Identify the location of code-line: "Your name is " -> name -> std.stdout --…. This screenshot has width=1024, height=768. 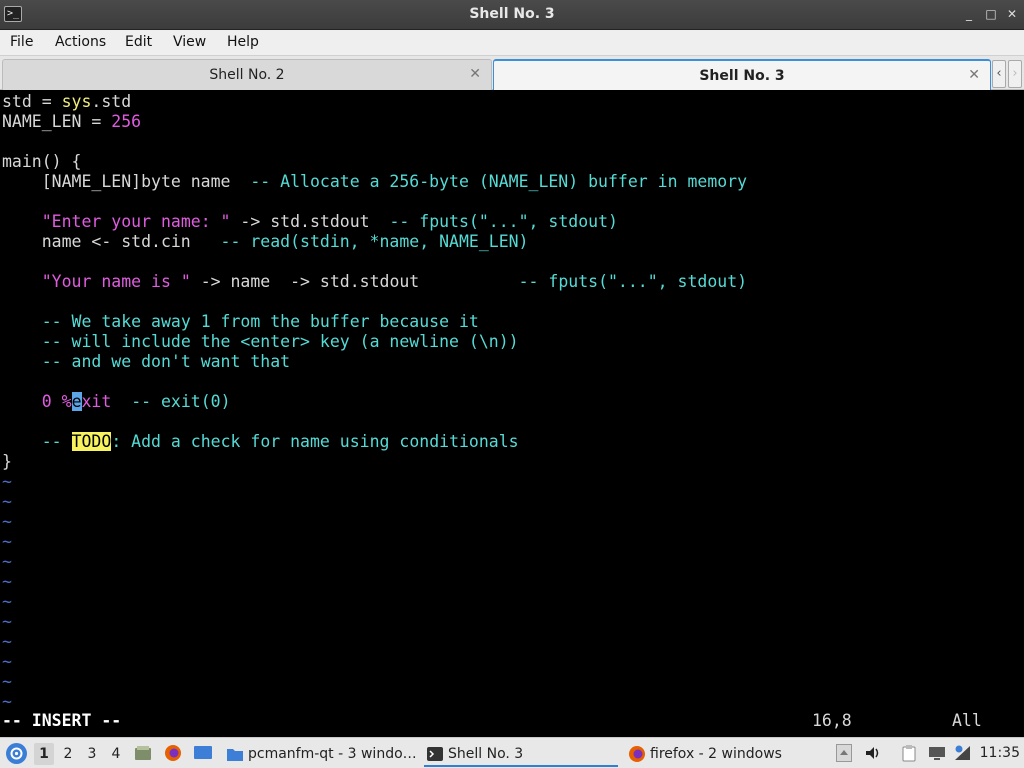
(374, 282).